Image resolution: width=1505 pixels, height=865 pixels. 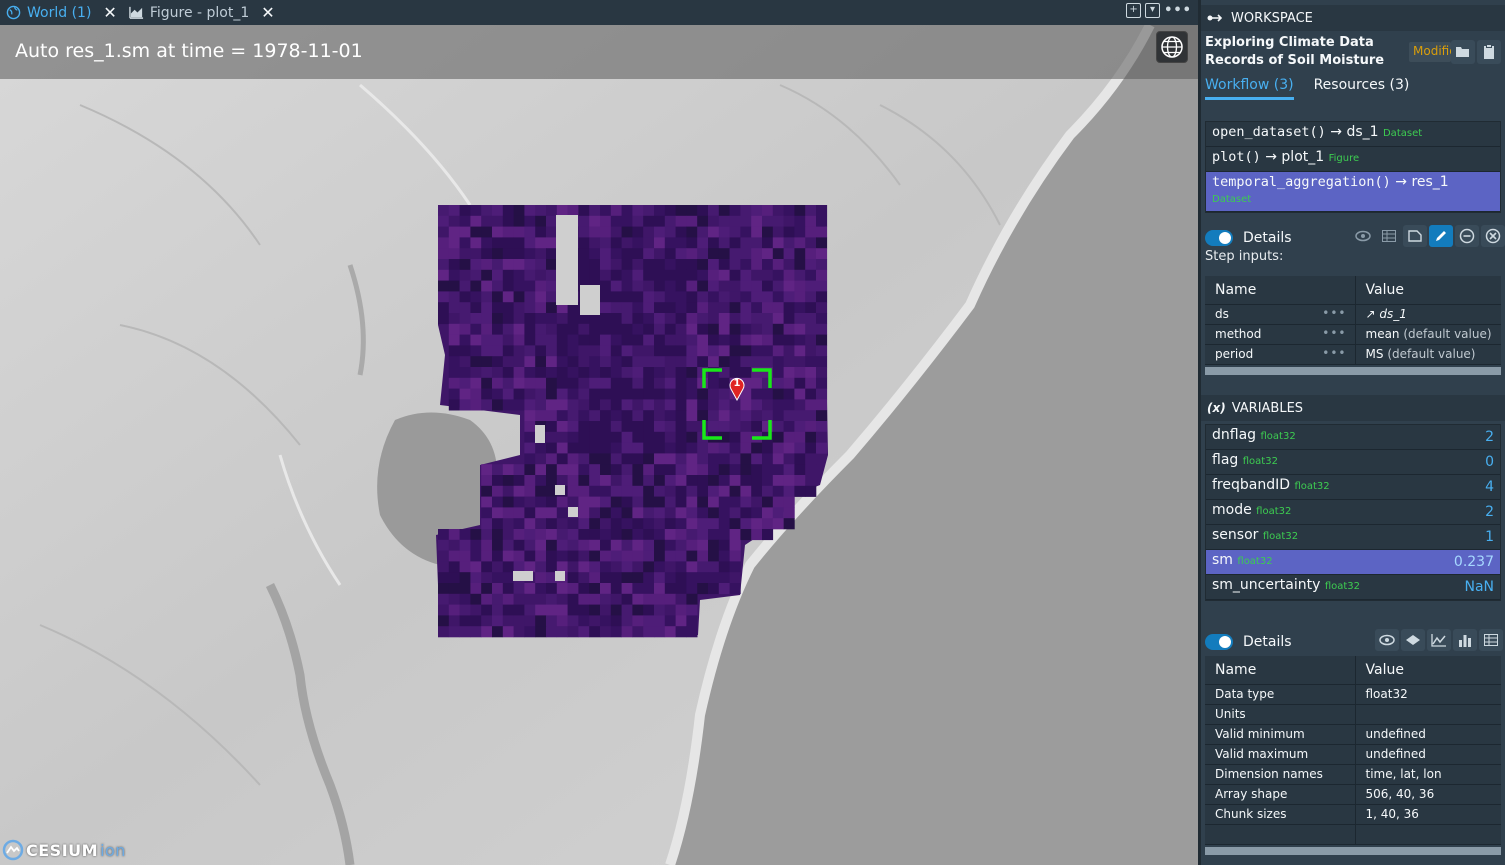 I want to click on tab-resources: Resources (3), so click(x=1362, y=88).